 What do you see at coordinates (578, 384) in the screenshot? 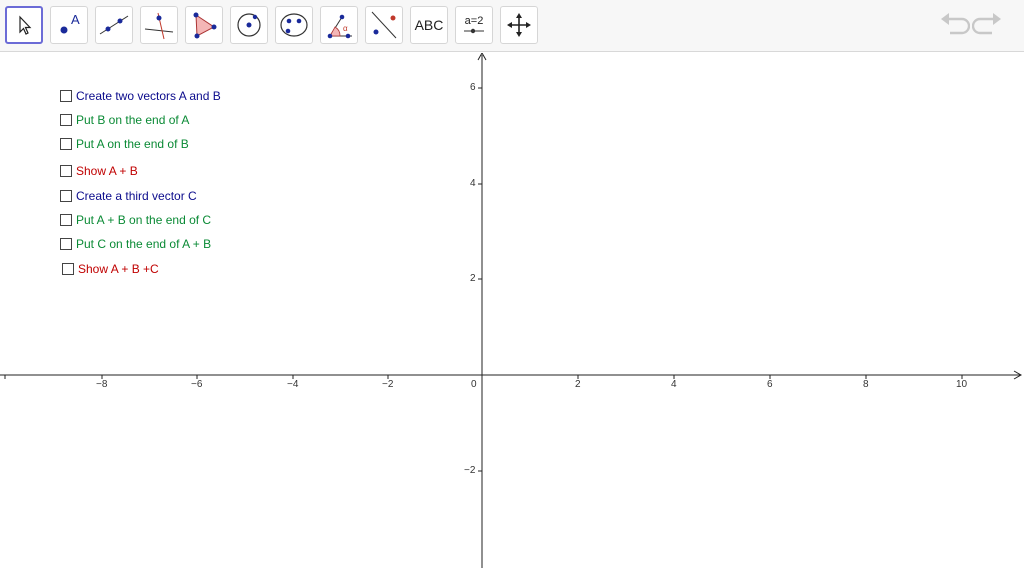
I see `x-tick-label: 2` at bounding box center [578, 384].